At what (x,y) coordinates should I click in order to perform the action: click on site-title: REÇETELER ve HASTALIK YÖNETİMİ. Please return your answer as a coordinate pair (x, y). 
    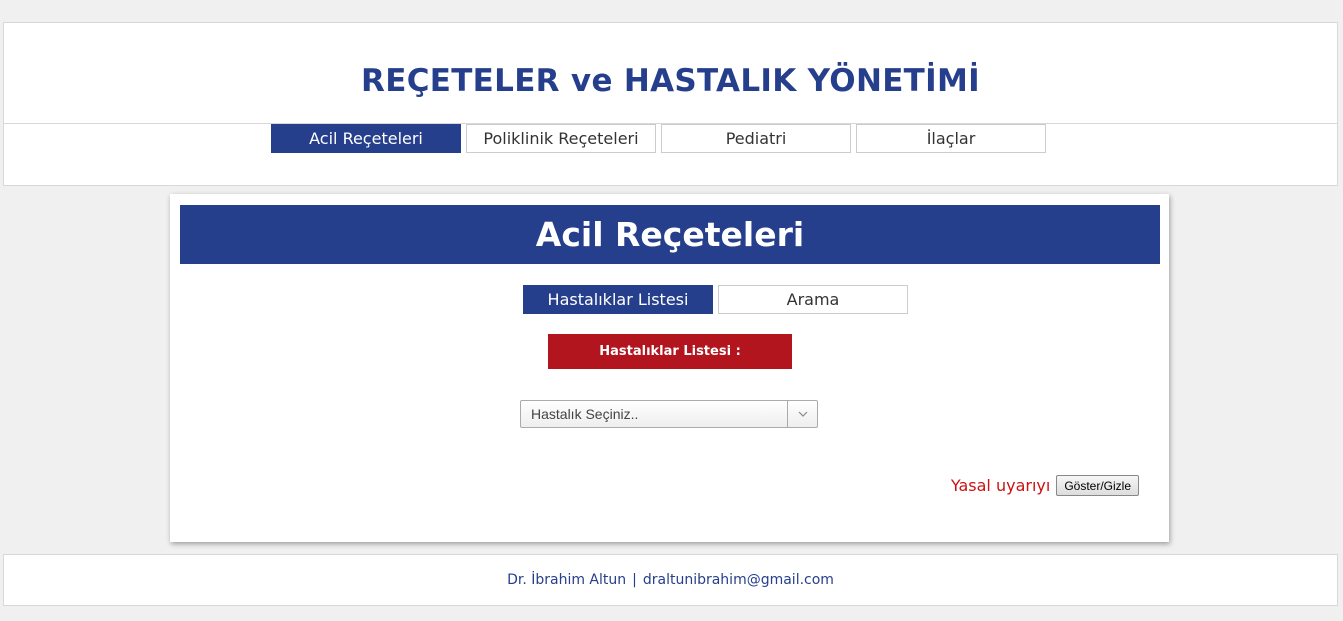
    Looking at the image, I should click on (670, 81).